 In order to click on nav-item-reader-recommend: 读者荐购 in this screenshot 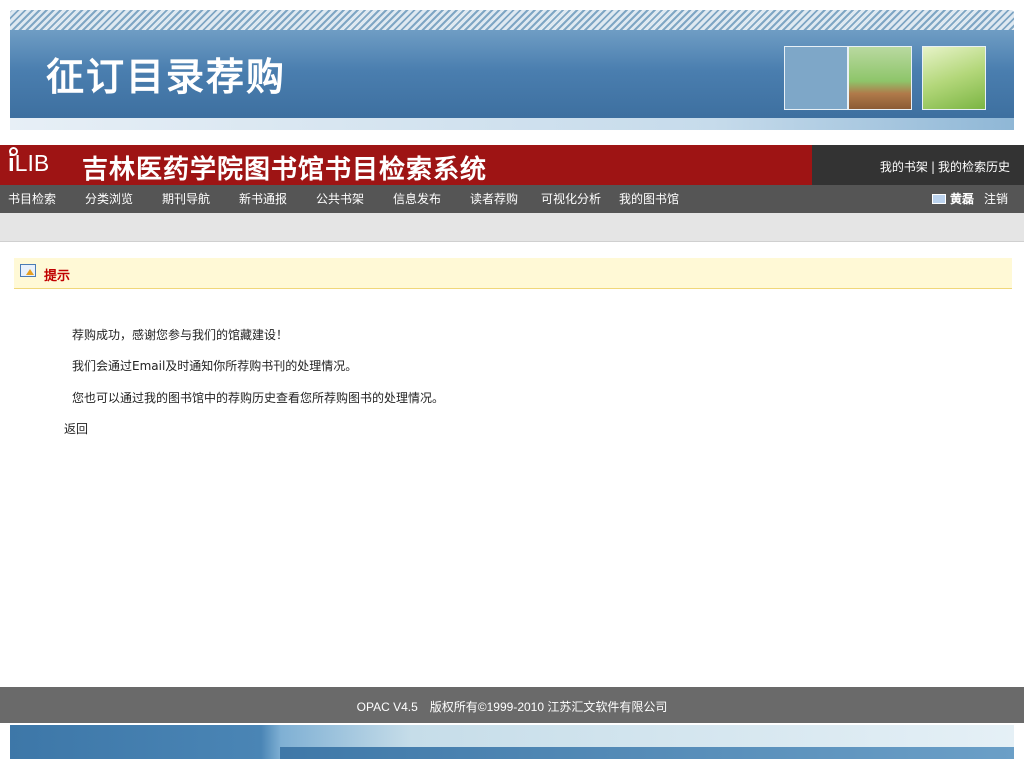, I will do `click(494, 199)`.